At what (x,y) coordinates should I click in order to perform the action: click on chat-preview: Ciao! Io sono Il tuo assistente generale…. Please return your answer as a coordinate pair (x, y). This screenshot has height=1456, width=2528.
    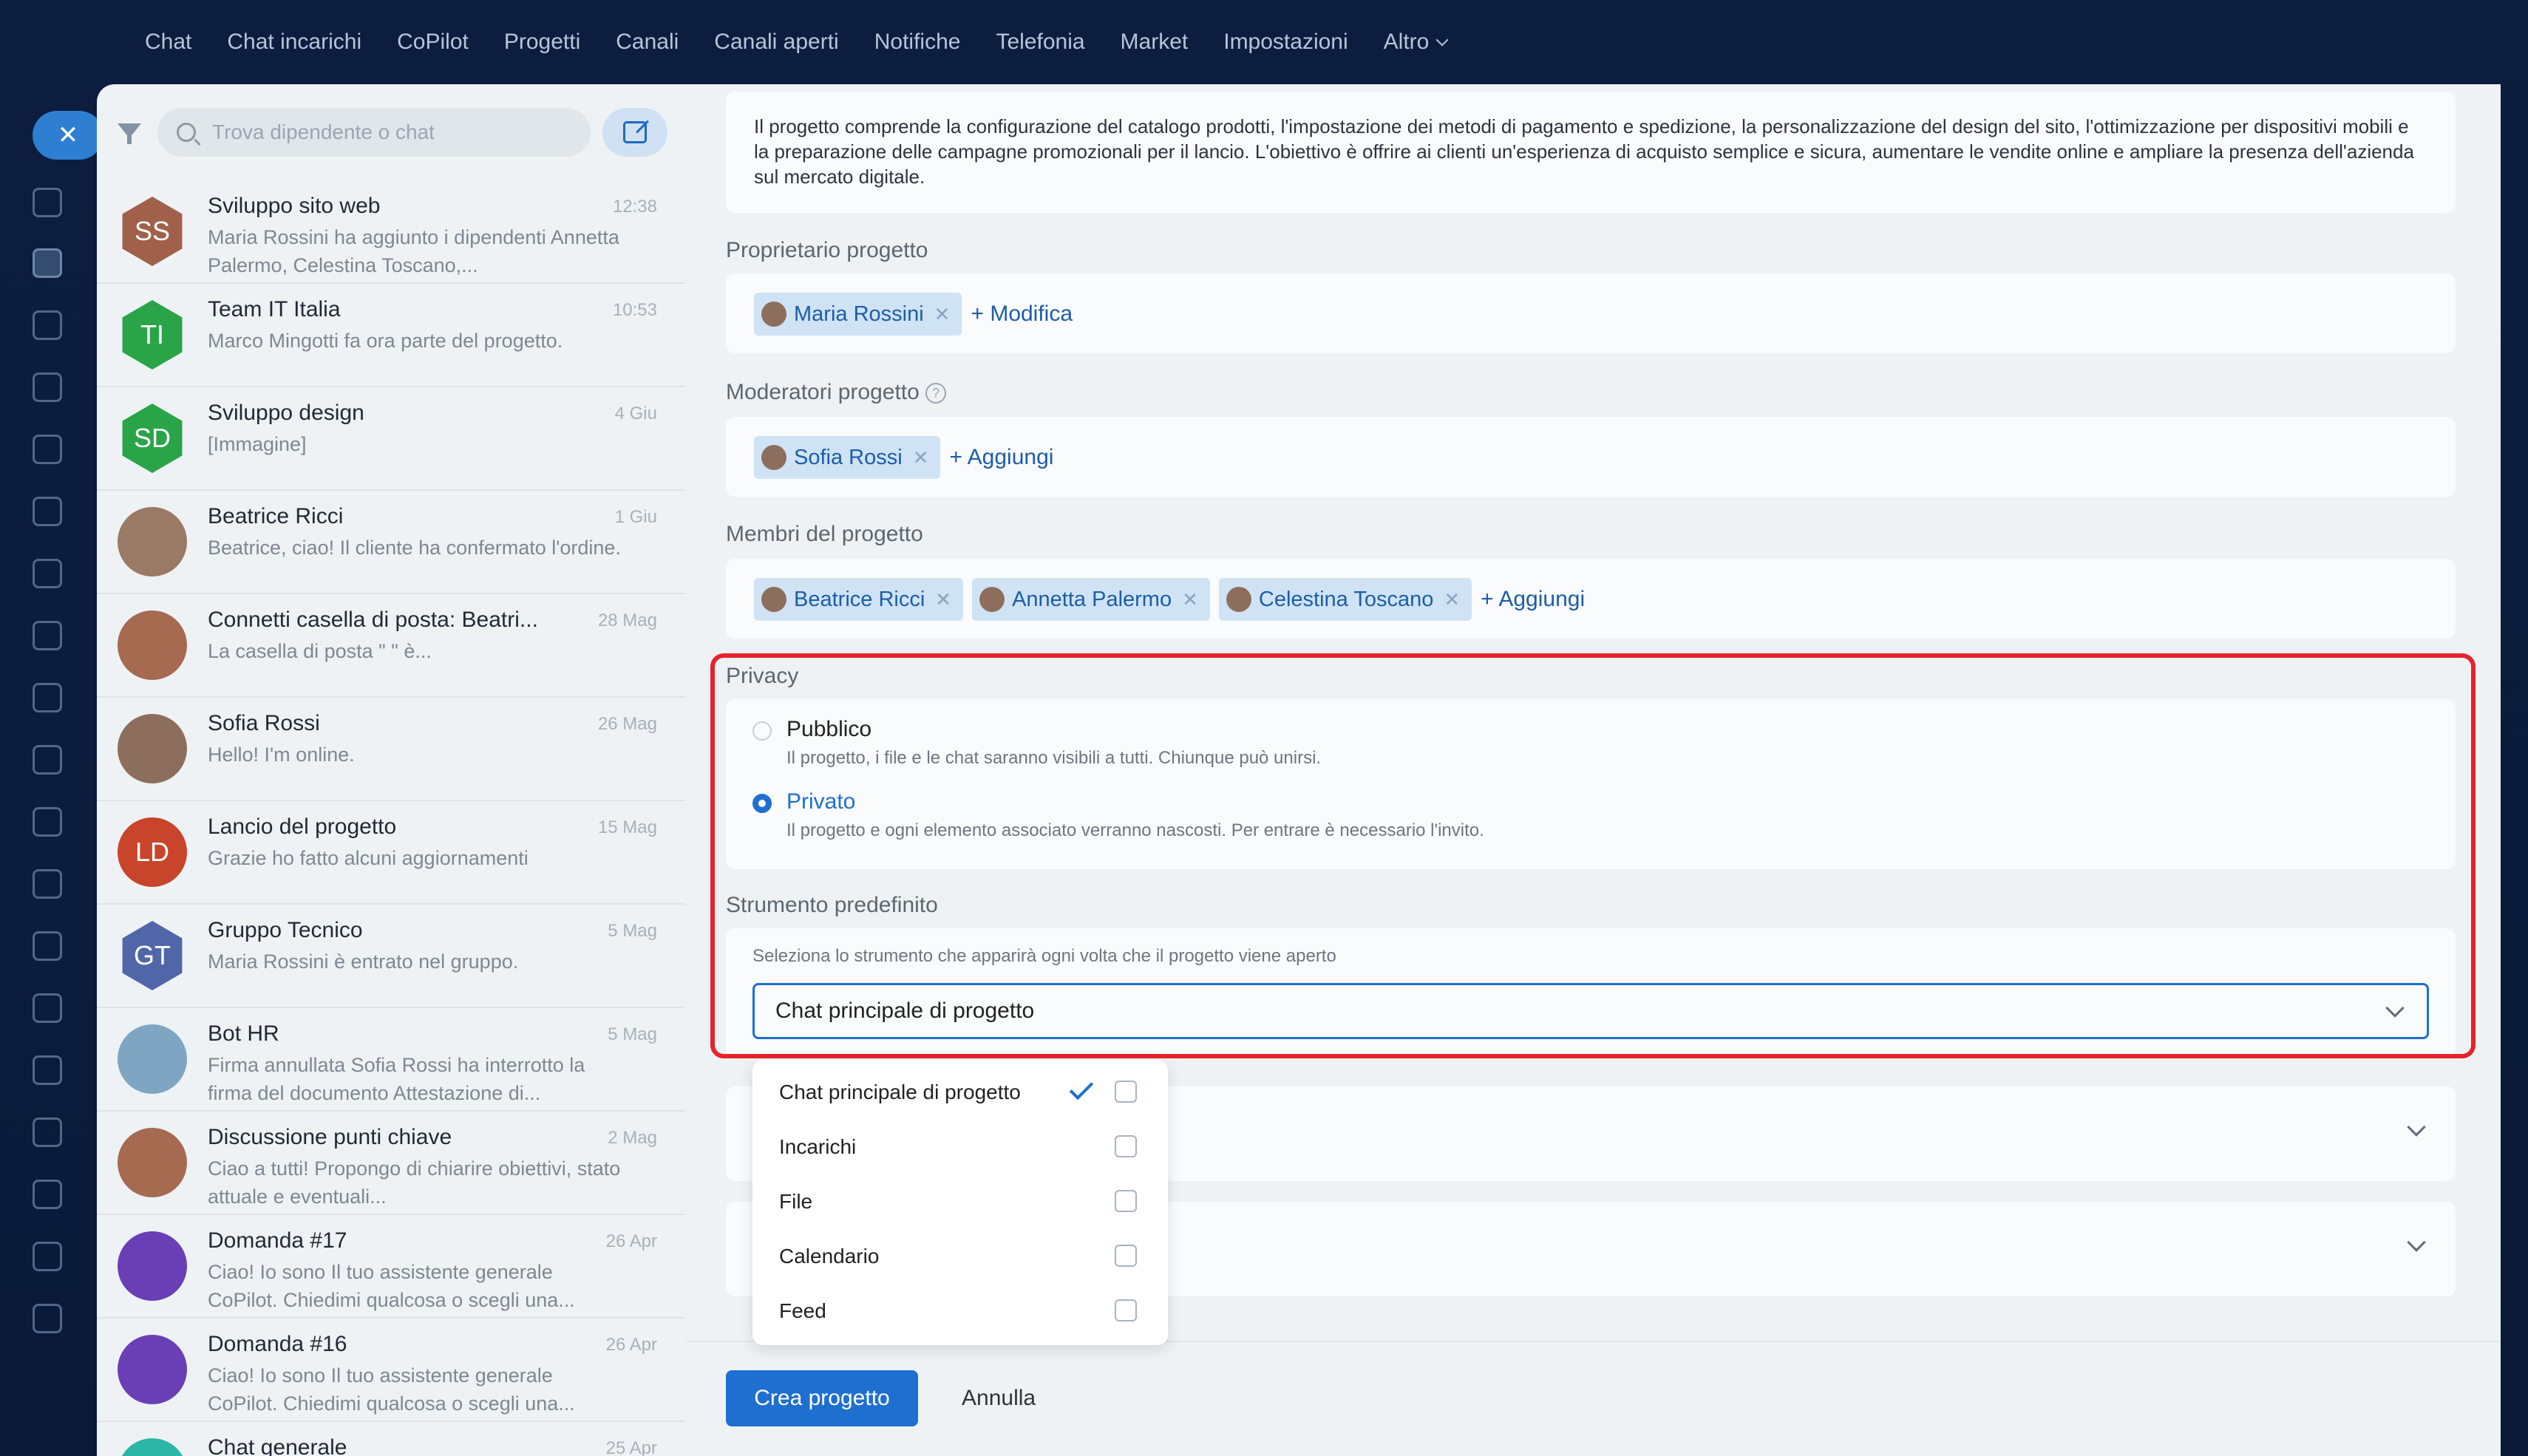
    Looking at the image, I should click on (392, 1286).